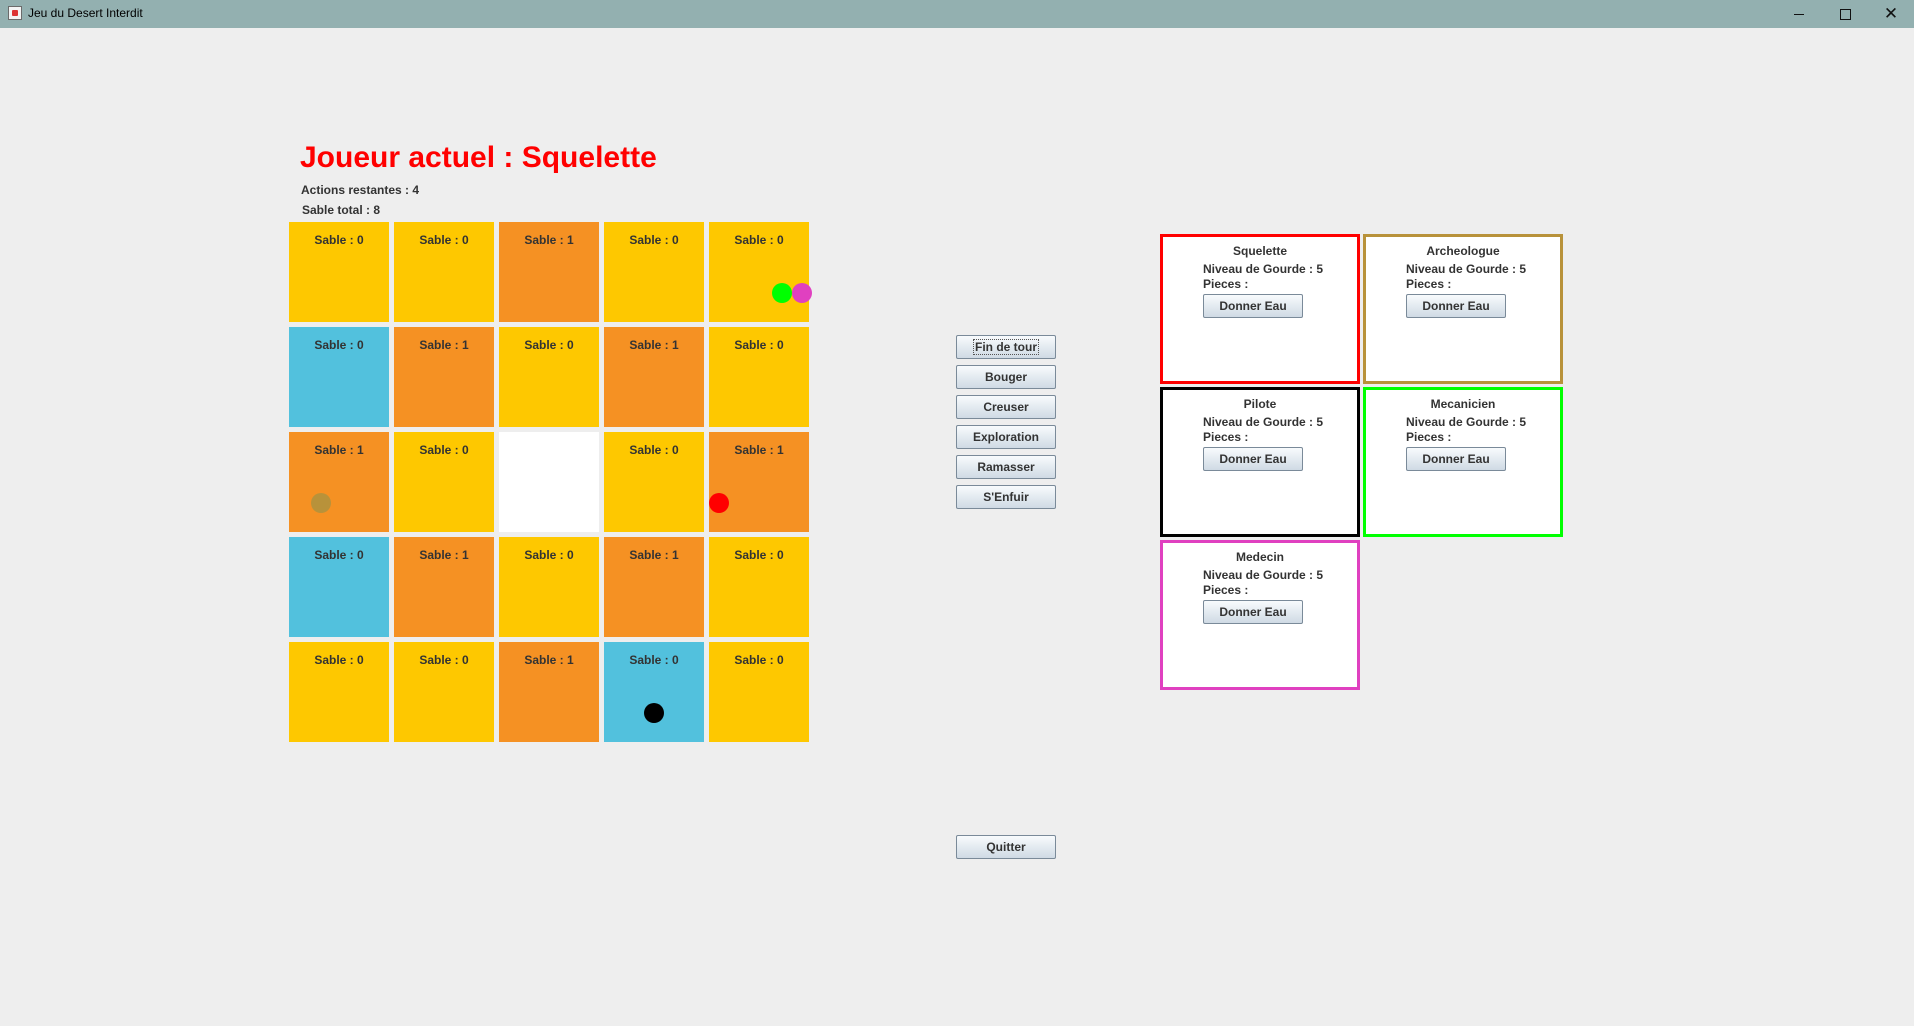 The image size is (1914, 1026). I want to click on title-bar: Jeu du Desert Interdit ✕, so click(957, 14).